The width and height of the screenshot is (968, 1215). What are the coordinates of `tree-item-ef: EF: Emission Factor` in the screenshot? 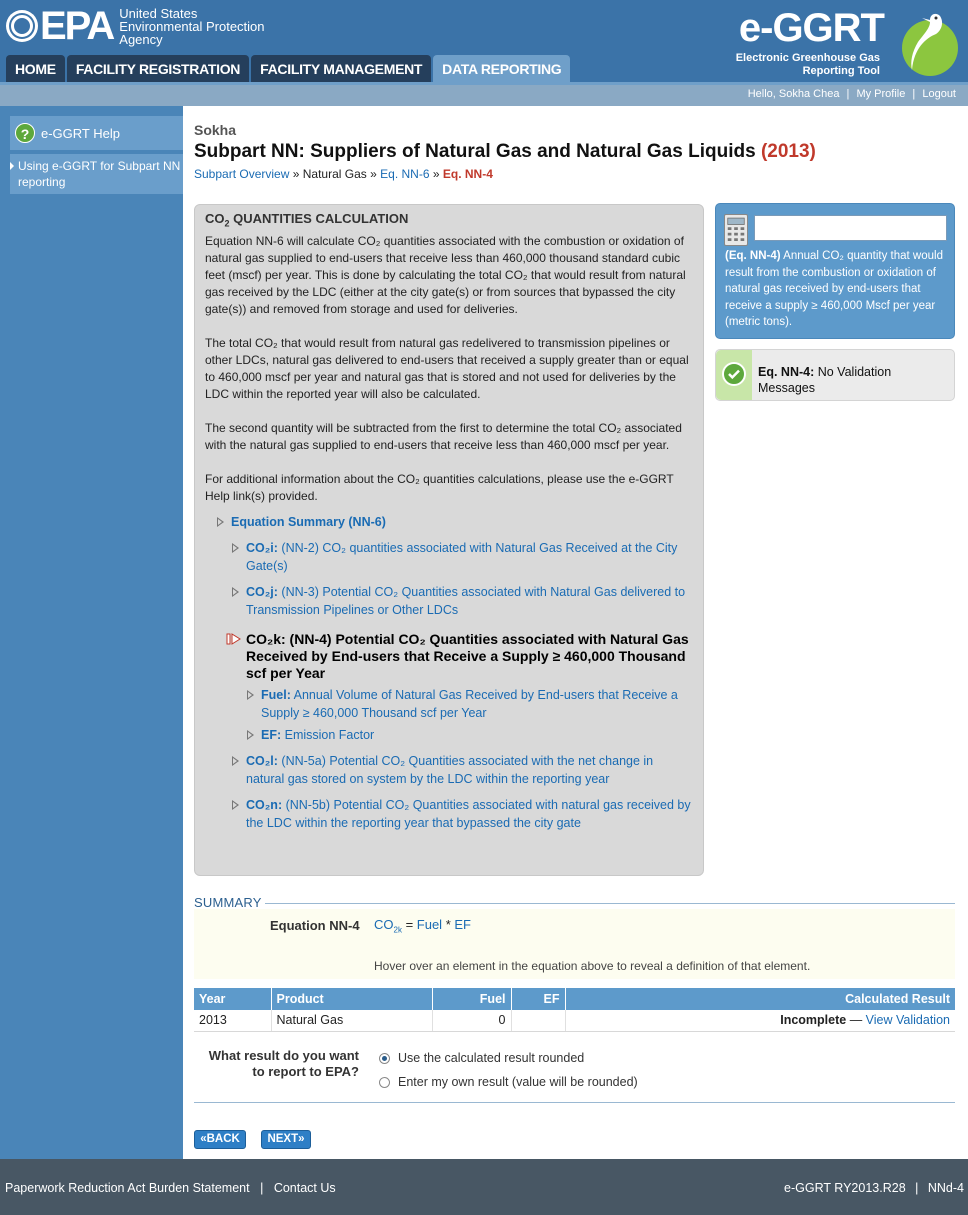 It's located at (469, 735).